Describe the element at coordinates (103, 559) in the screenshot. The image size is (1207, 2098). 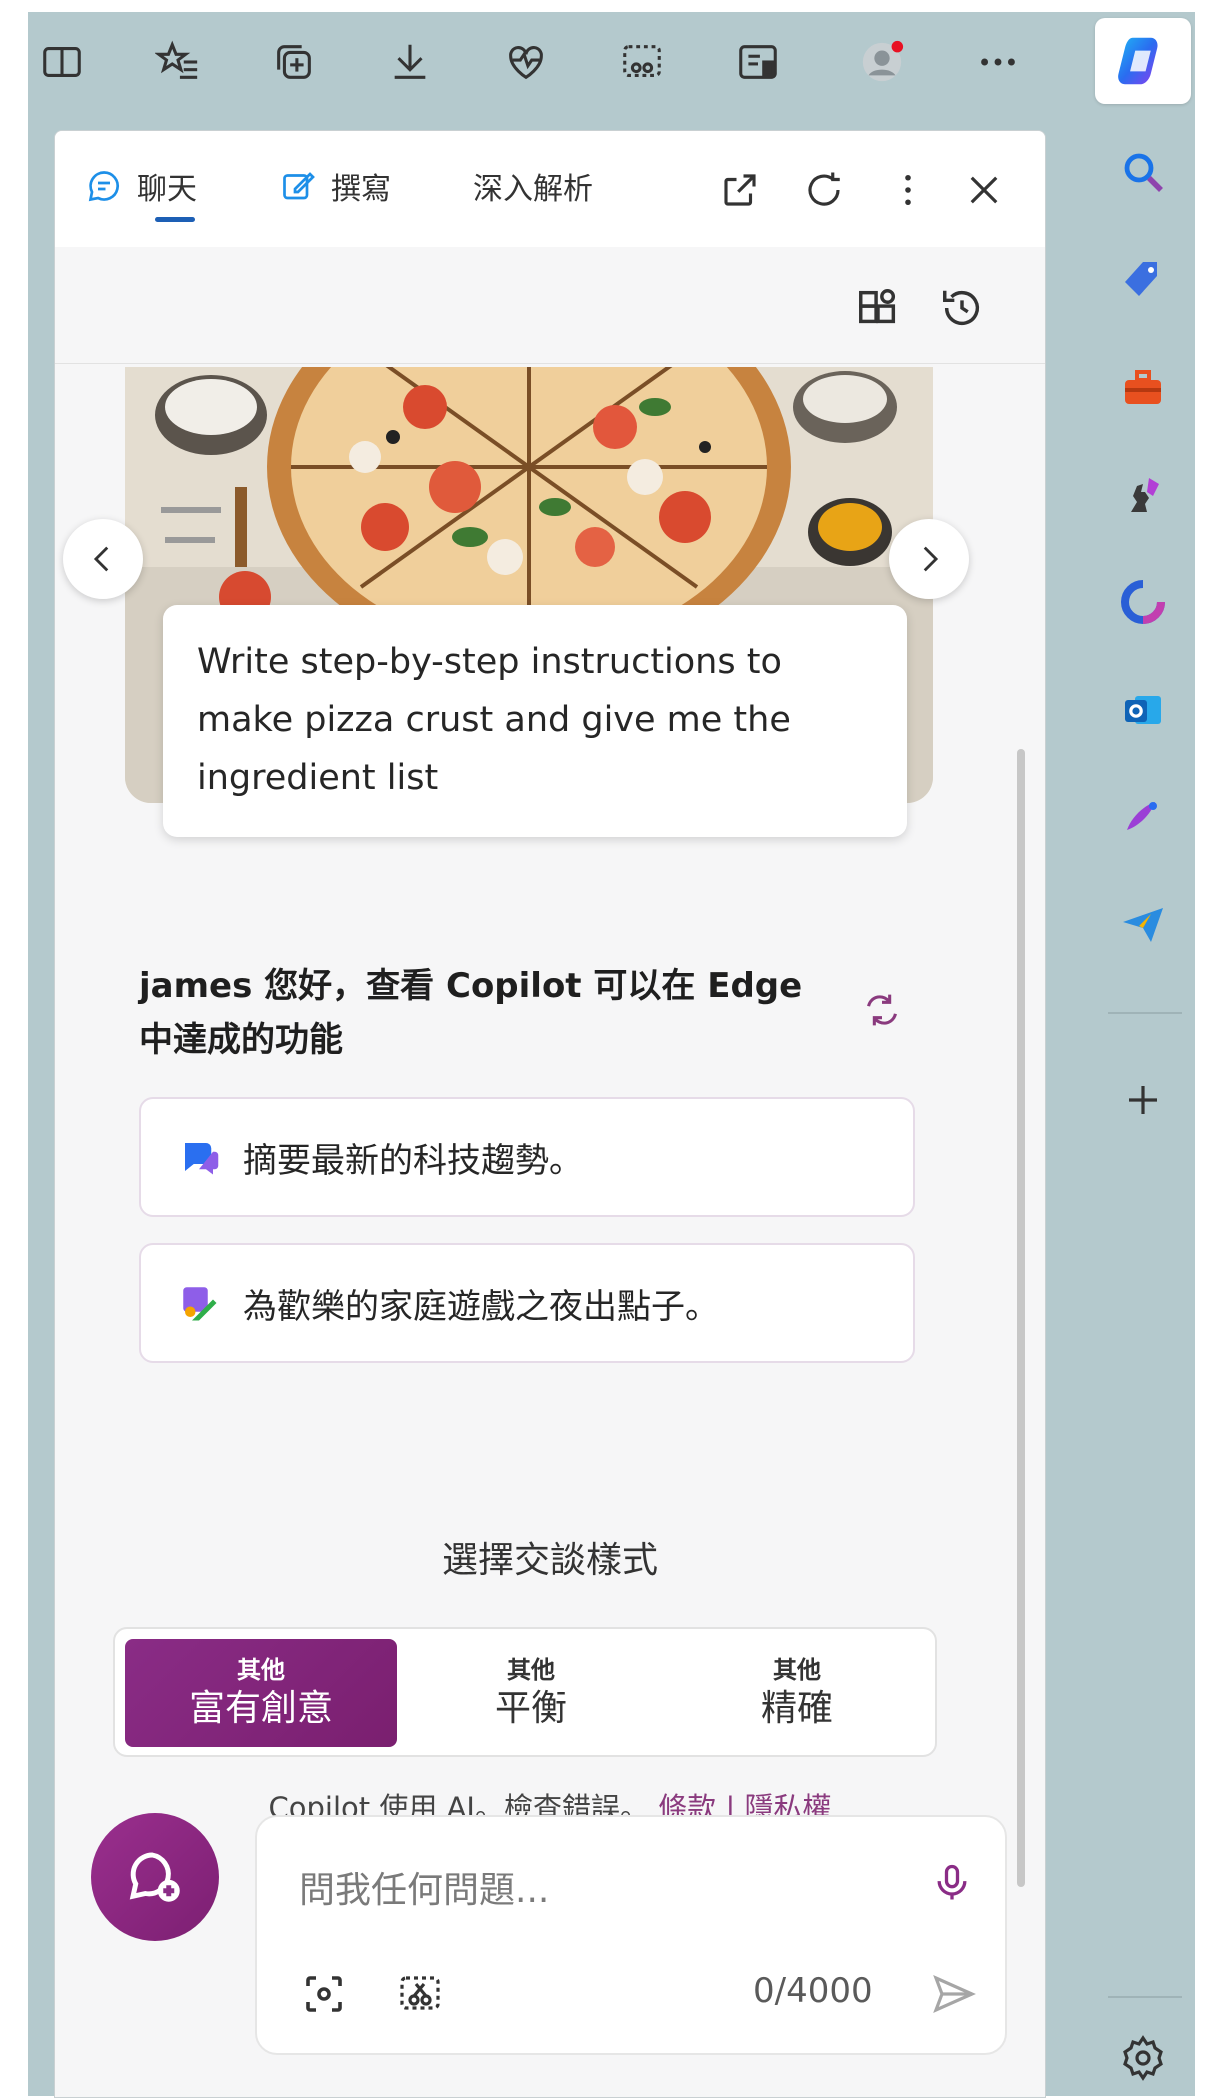
I see `carousel-prev-button` at that location.